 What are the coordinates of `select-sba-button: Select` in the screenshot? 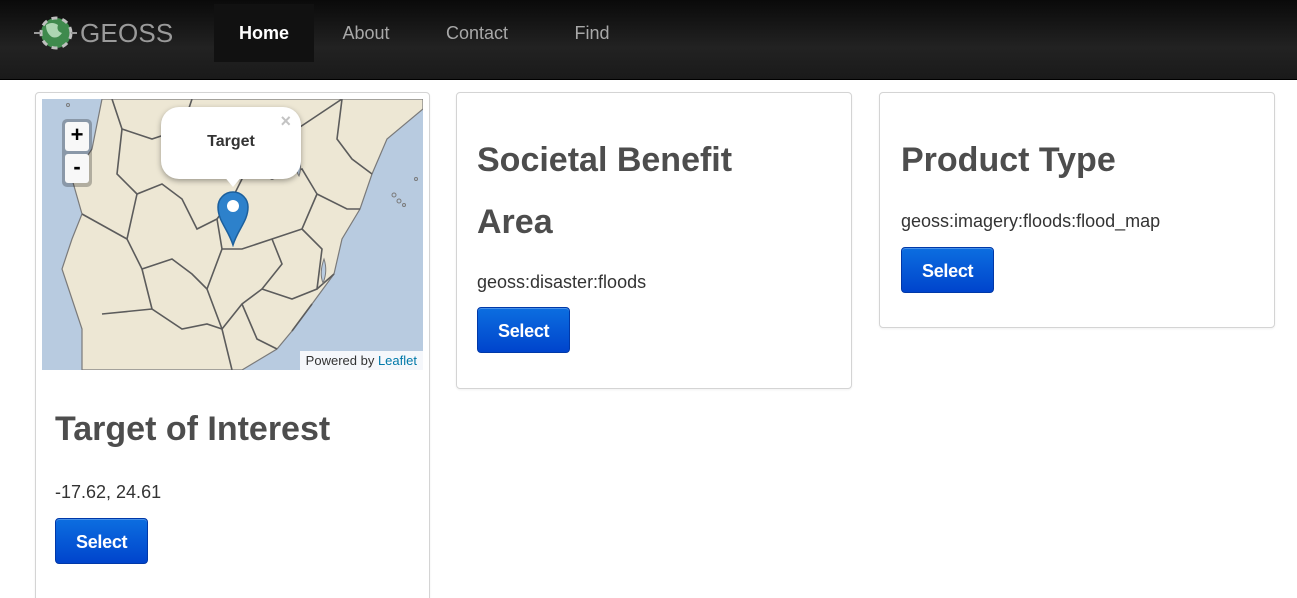 It's located at (524, 330).